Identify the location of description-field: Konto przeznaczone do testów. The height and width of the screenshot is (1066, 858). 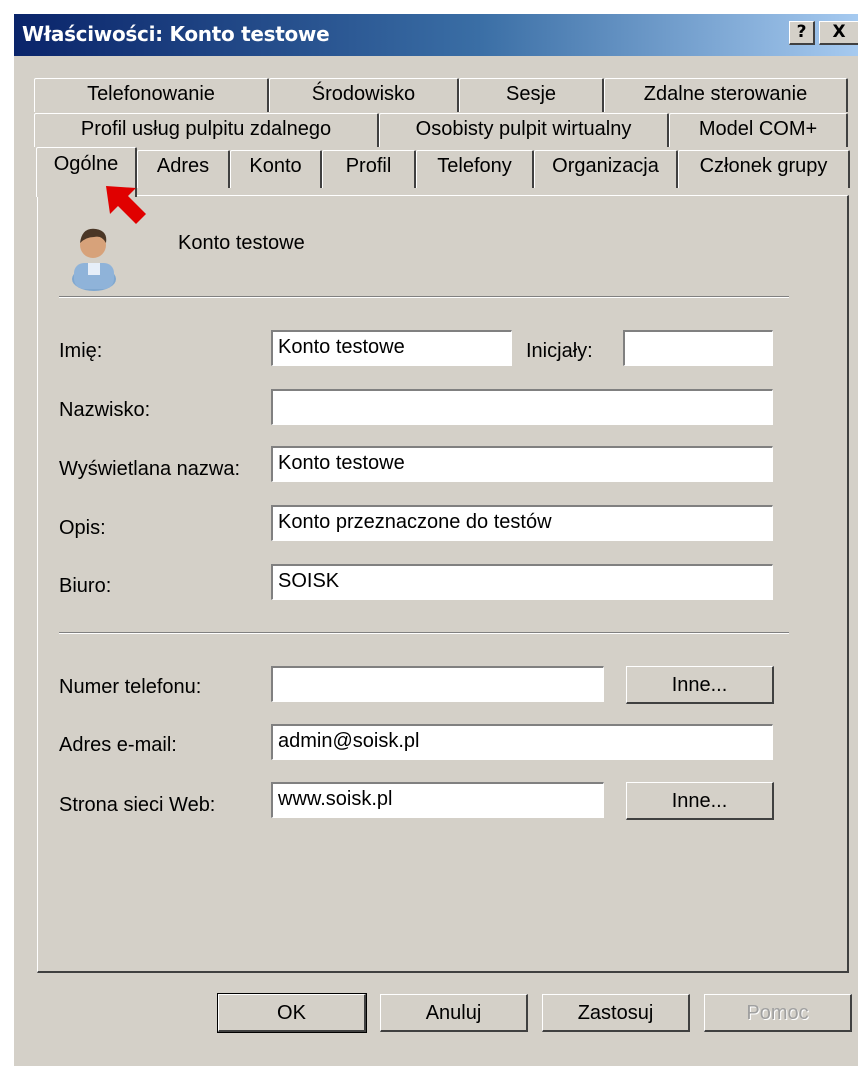
(522, 523).